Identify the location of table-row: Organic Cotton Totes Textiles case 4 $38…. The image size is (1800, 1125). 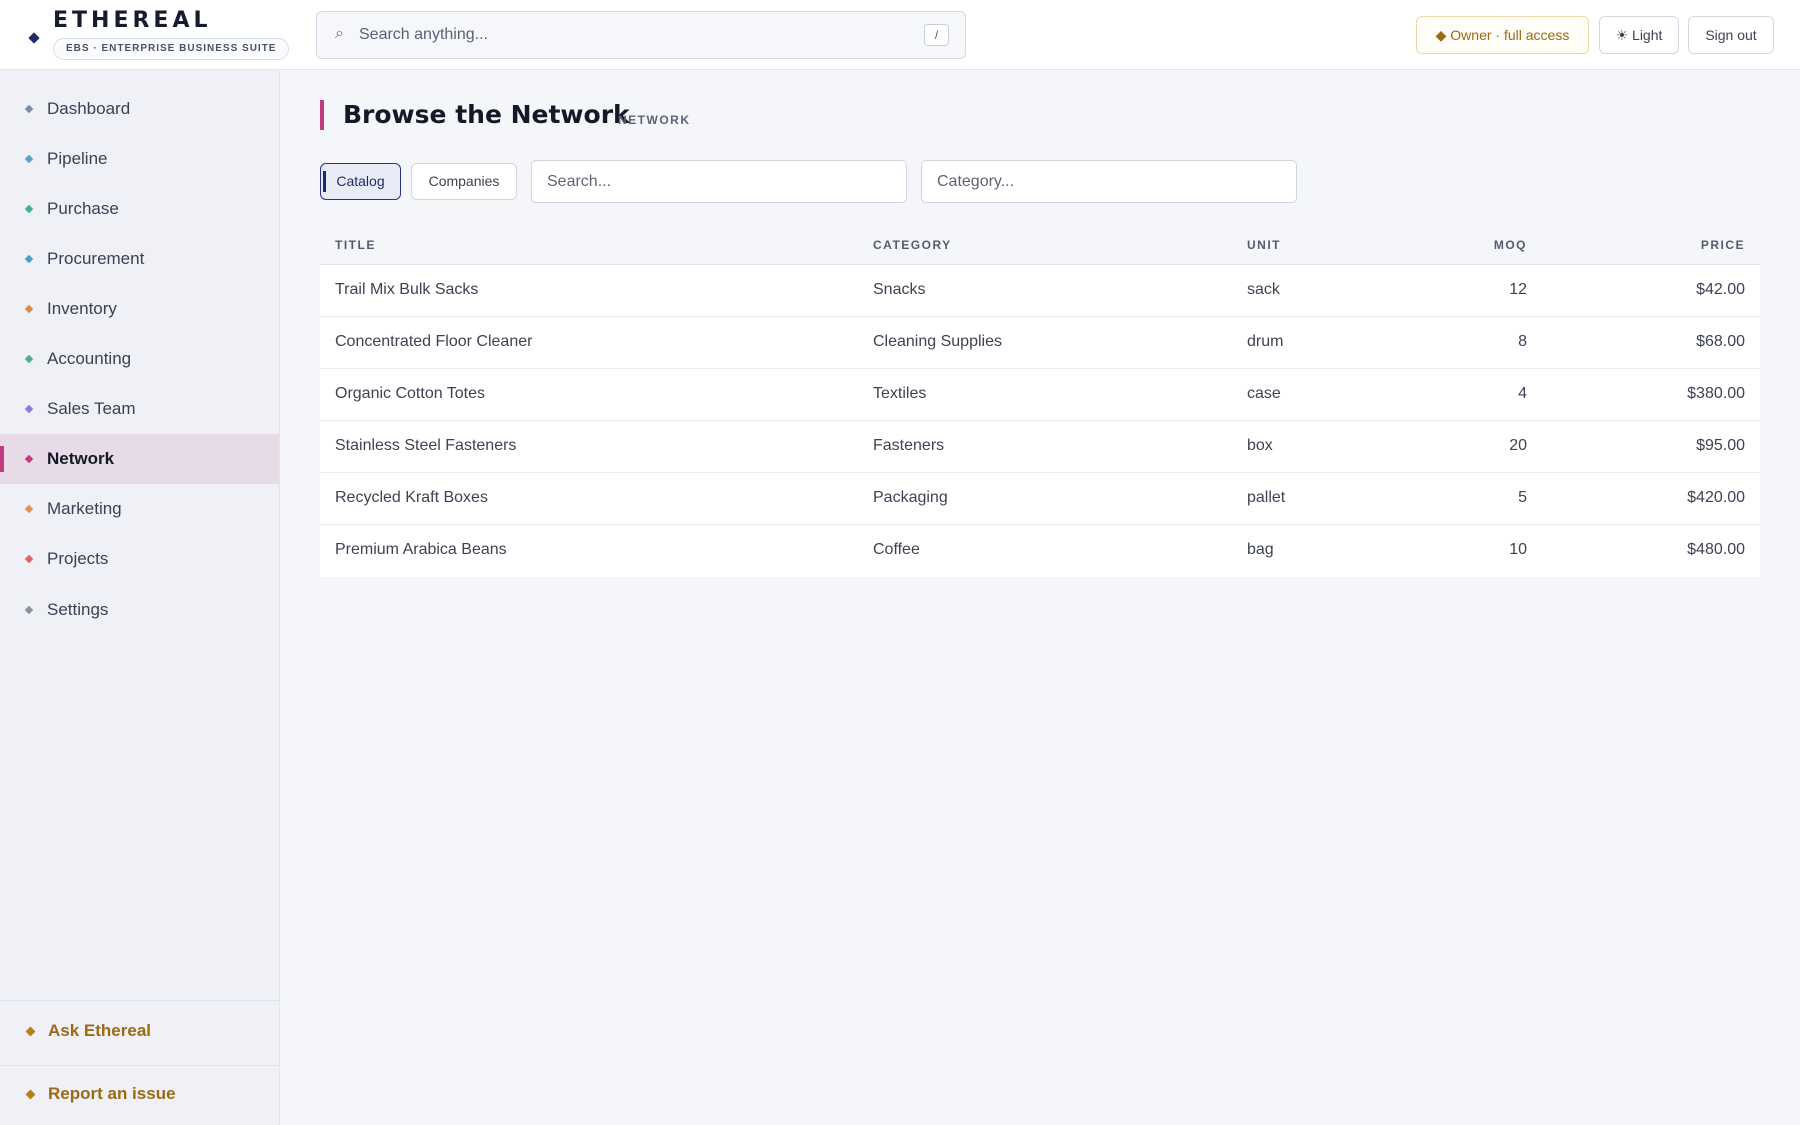
(1040, 395).